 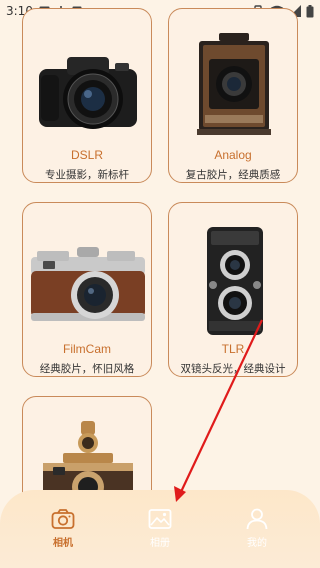 I want to click on camera-card-dslr: DSLR 专业摄影，新标杆, so click(x=87, y=95).